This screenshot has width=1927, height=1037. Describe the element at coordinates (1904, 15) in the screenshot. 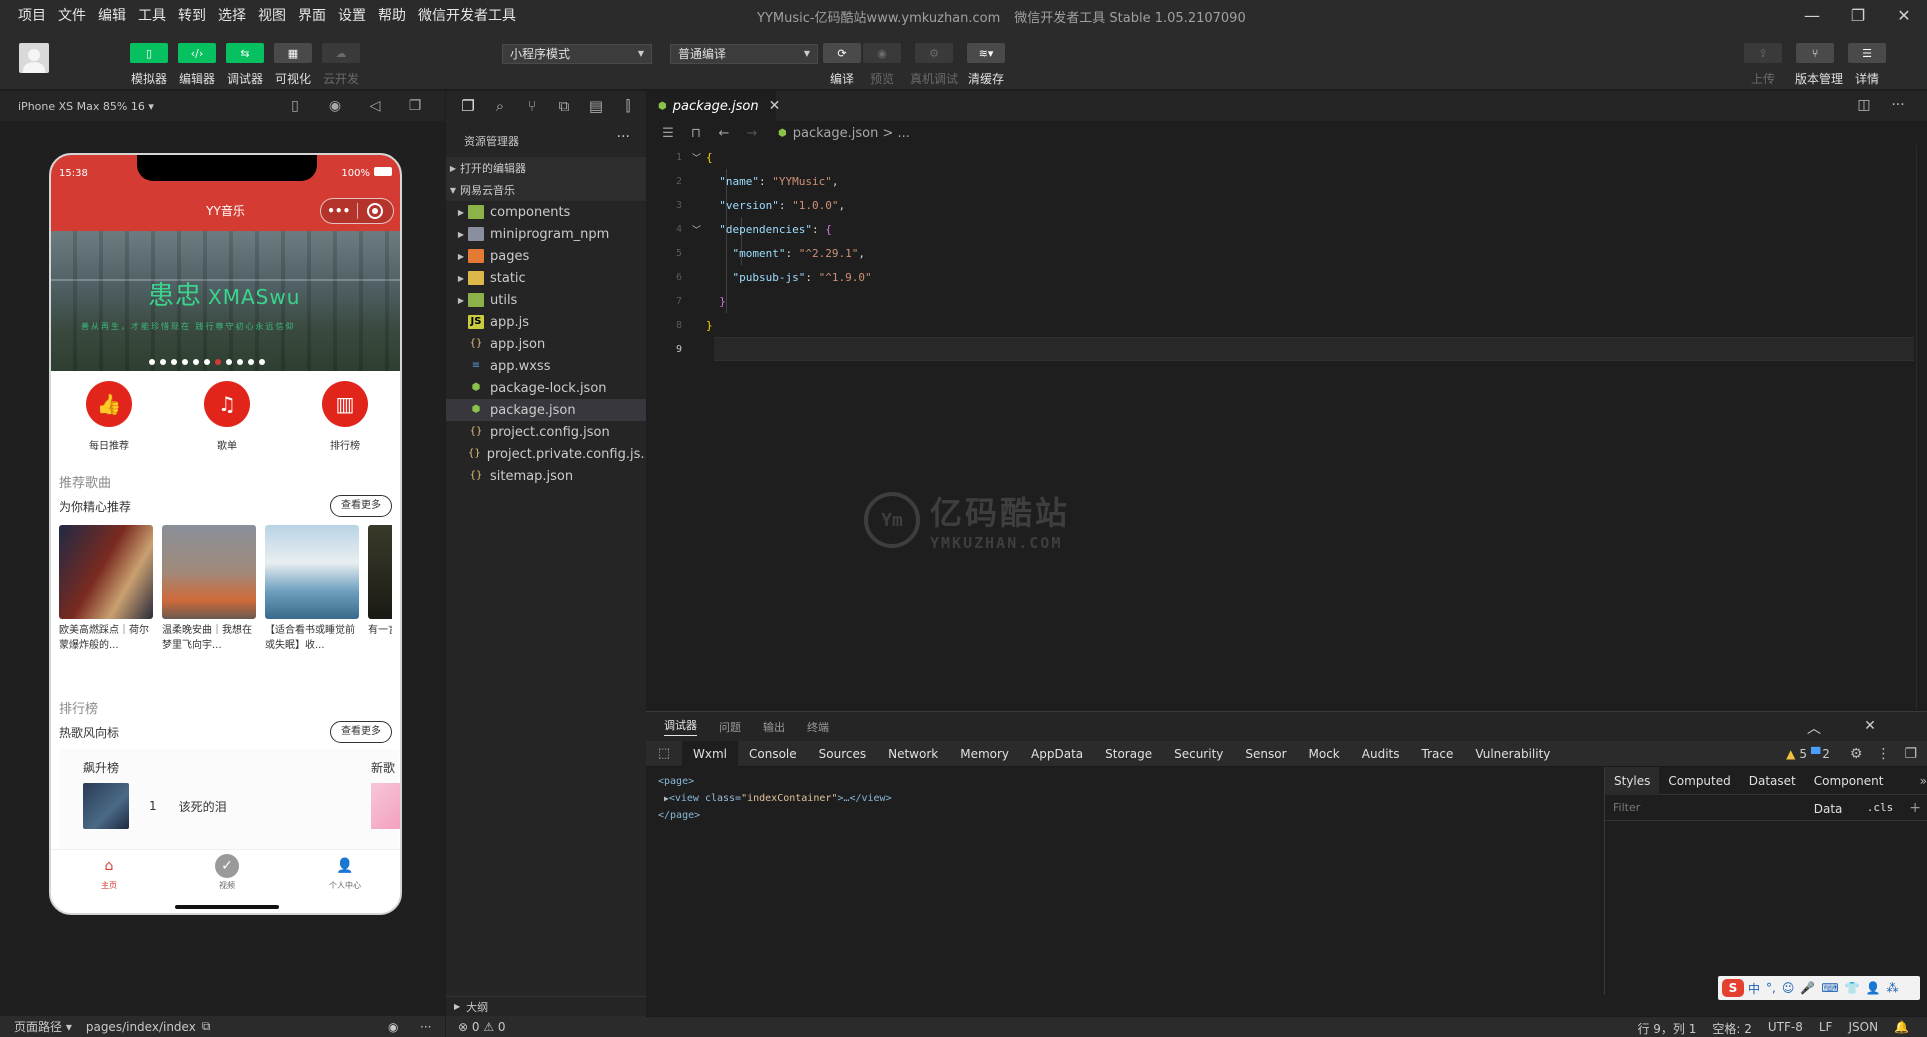

I see `close-window-icon: ✕` at that location.